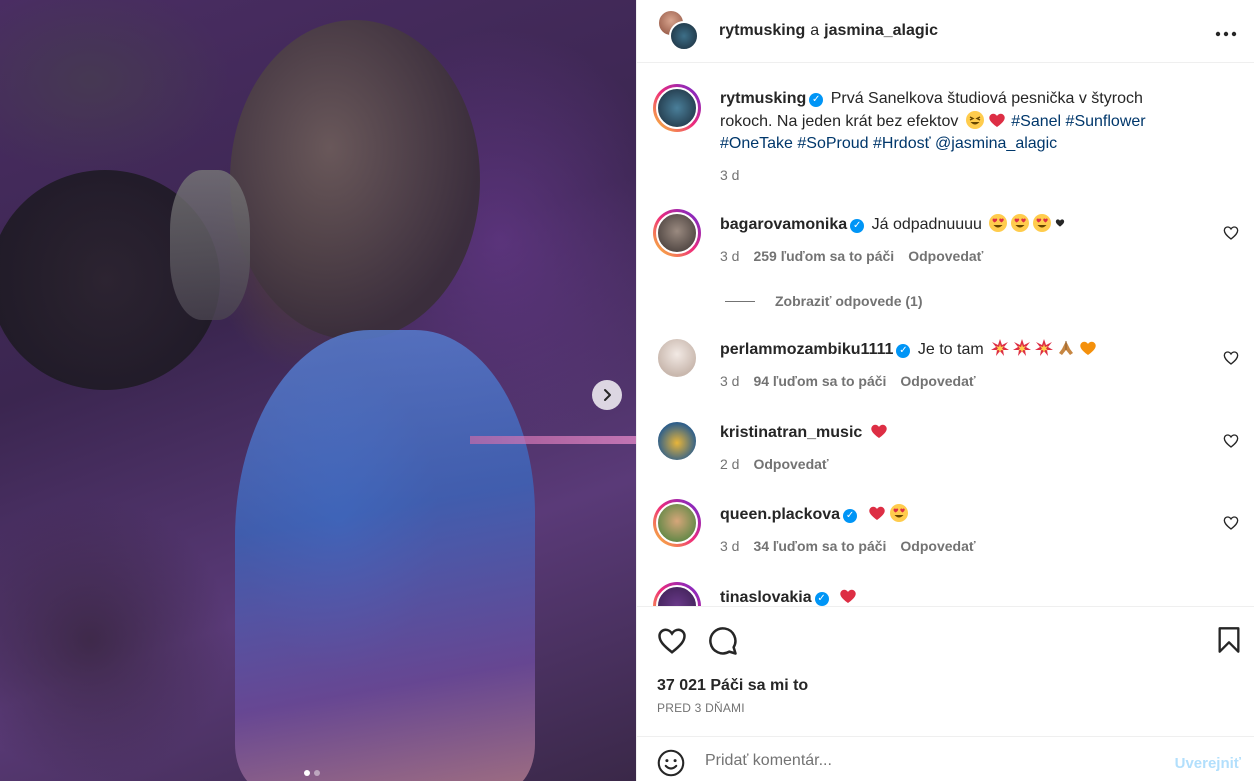  I want to click on carousel-next-button, so click(607, 395).